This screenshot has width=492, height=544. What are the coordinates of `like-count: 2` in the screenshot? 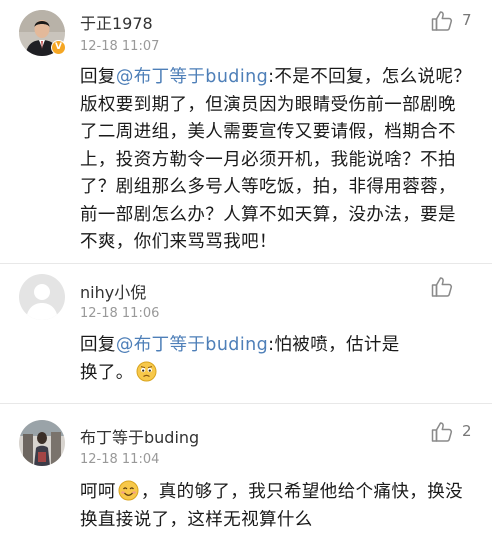 It's located at (467, 431).